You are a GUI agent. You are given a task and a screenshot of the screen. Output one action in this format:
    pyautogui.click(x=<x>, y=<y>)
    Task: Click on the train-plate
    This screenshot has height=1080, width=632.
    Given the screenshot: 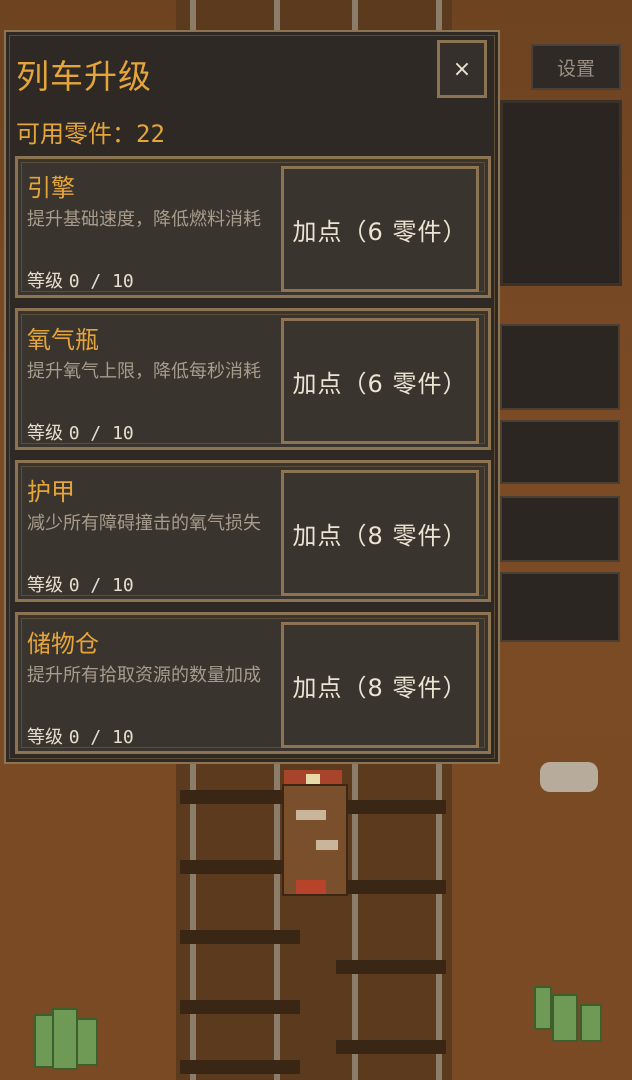 What is the action you would take?
    pyautogui.click(x=311, y=887)
    